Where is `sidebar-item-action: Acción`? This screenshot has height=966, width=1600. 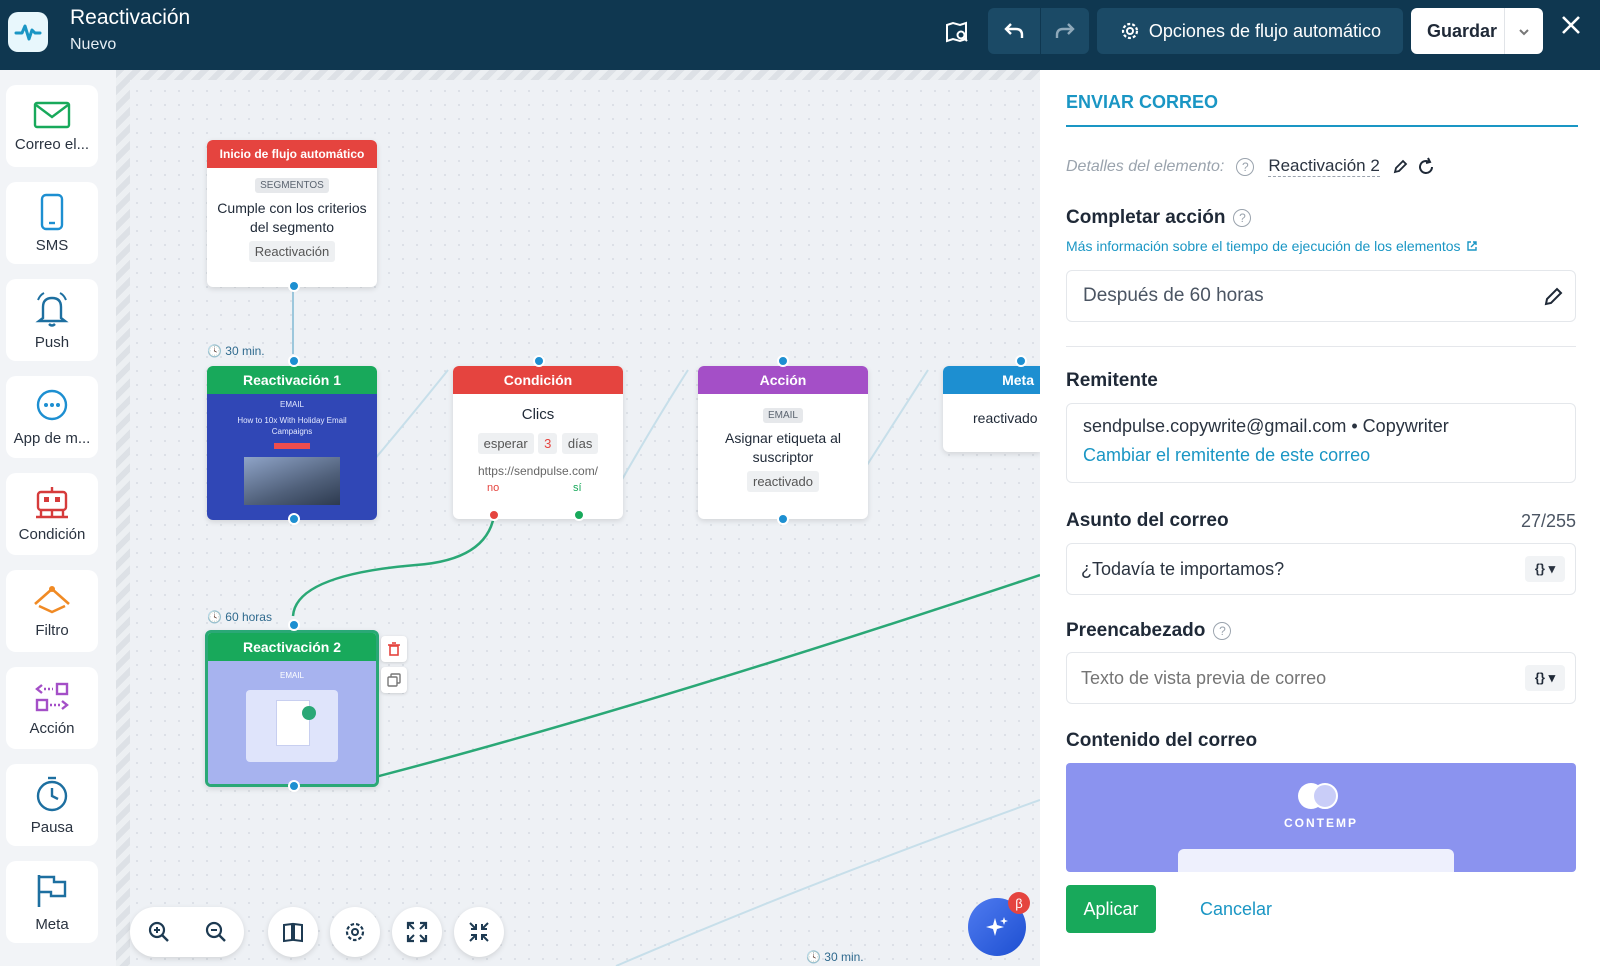 sidebar-item-action: Acción is located at coordinates (52, 708).